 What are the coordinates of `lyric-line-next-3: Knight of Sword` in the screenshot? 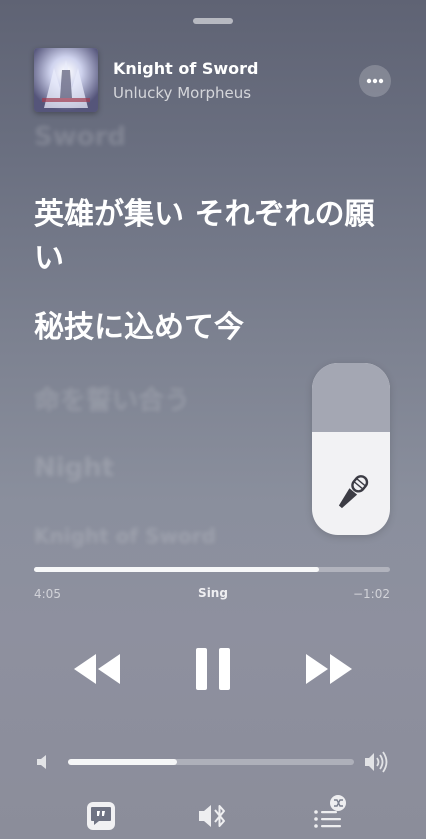 It's located at (125, 536).